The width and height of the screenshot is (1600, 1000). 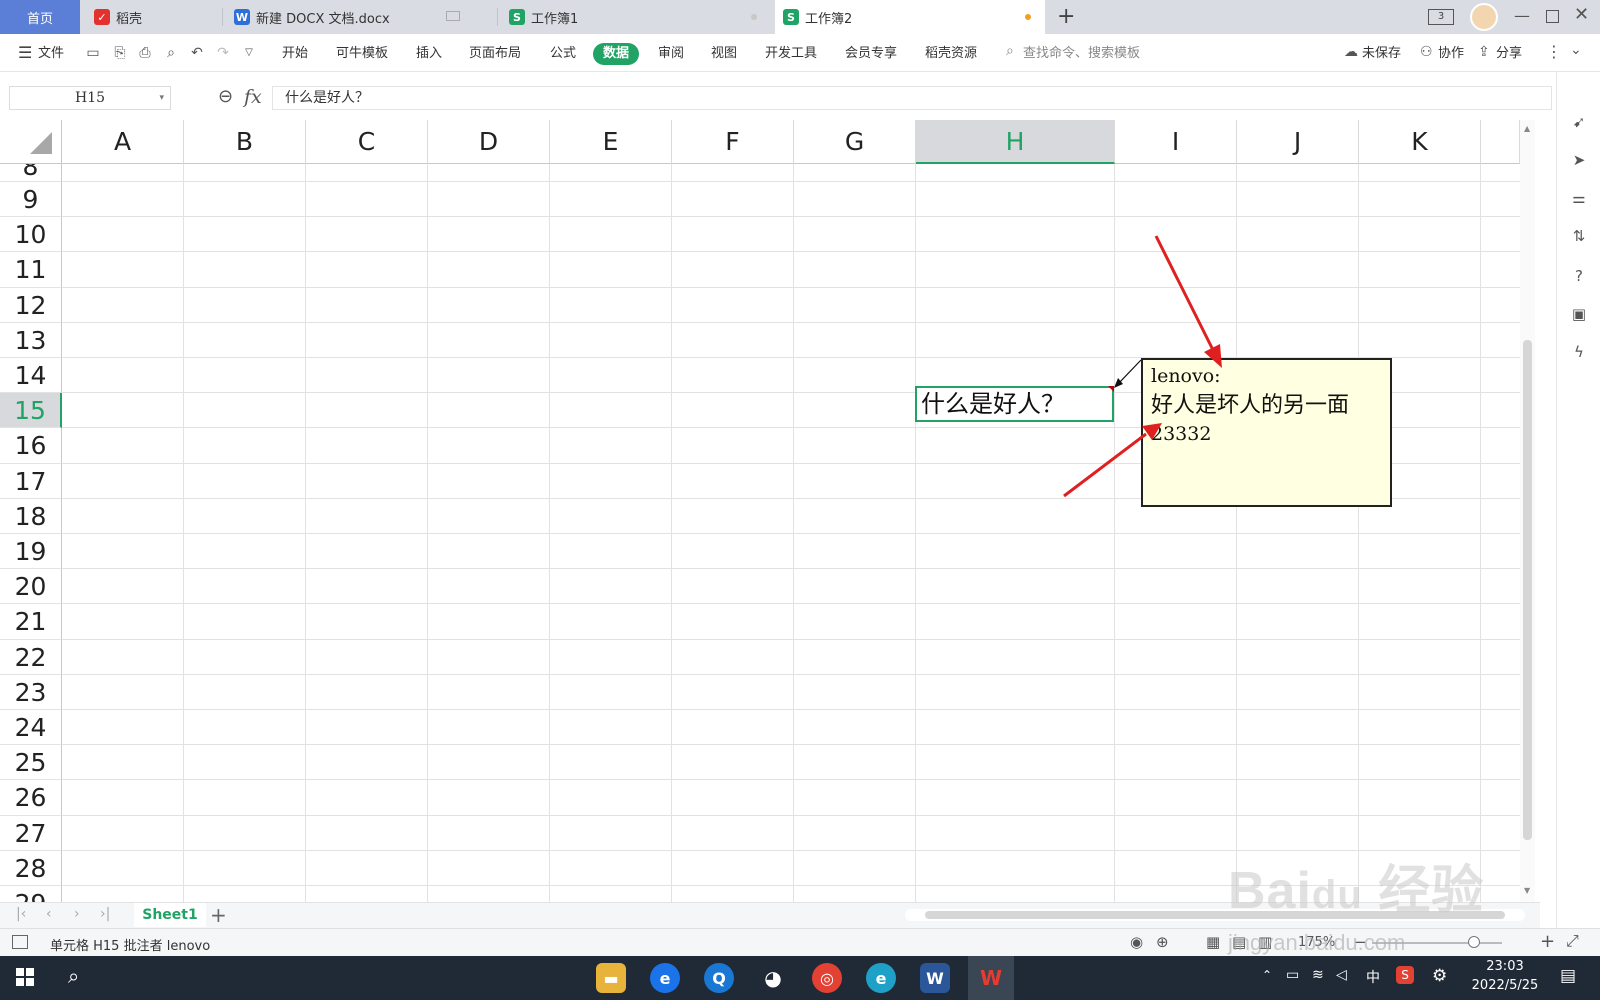 What do you see at coordinates (1505, 966) in the screenshot?
I see `clock-time: 23:03` at bounding box center [1505, 966].